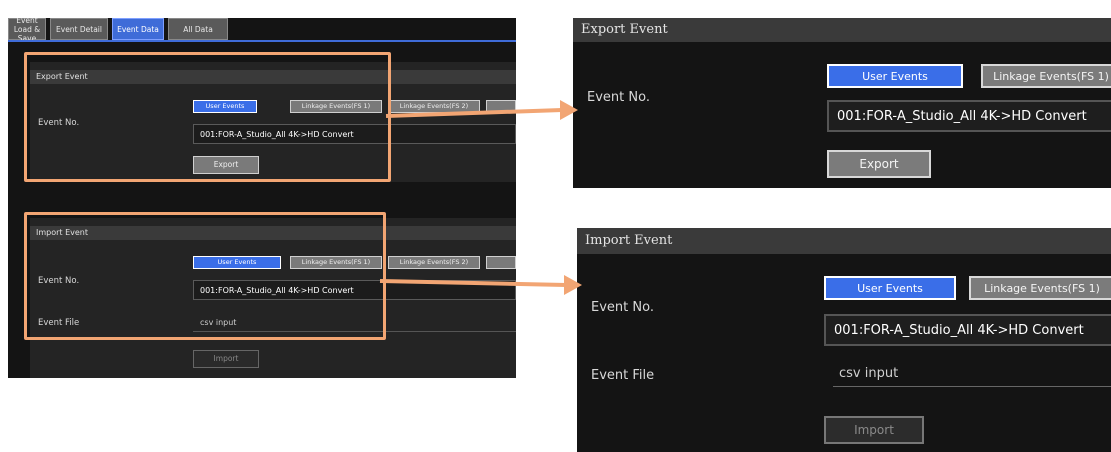  Describe the element at coordinates (481, 110) in the screenshot. I see `export-arrow` at that location.